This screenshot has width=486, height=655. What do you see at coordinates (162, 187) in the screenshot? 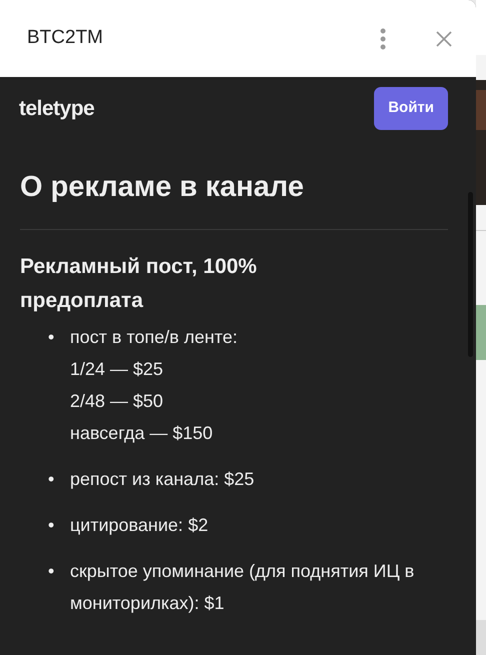
I see `article-title: О рекламе в канале` at bounding box center [162, 187].